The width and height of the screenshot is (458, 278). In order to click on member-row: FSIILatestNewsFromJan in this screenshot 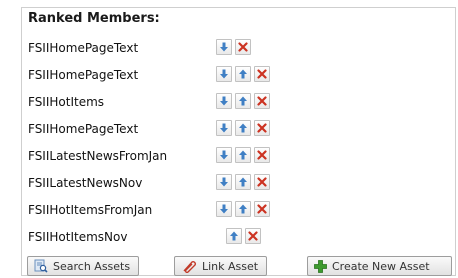, I will do `click(238, 157)`.